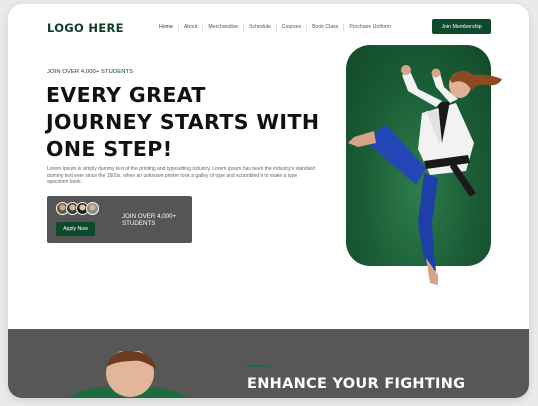  What do you see at coordinates (149, 220) in the screenshot?
I see `promo-text: JOIN OVER 4,000+ STUDENTS` at bounding box center [149, 220].